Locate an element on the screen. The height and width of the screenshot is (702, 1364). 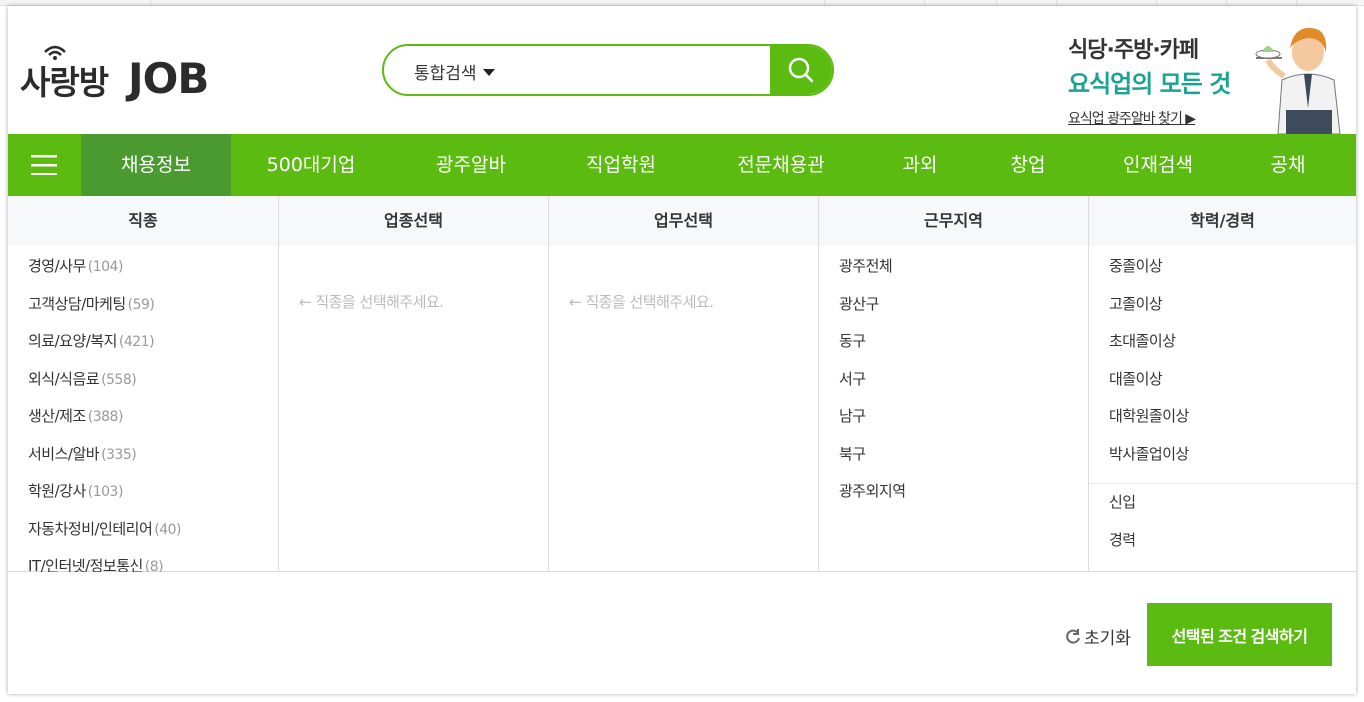
logo-text: 사랑방 is located at coordinates (64, 82).